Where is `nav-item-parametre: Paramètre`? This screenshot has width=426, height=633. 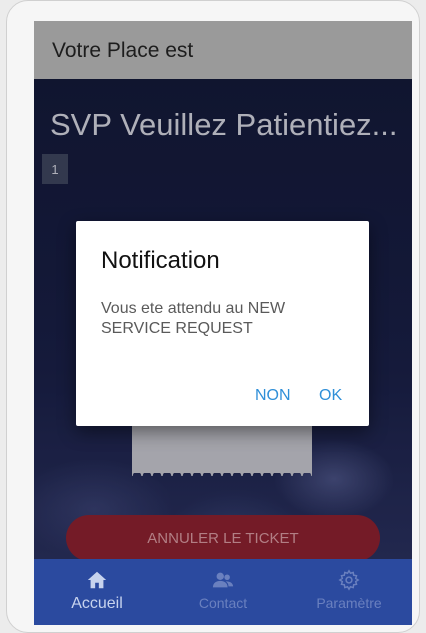
nav-item-parametre: Paramètre is located at coordinates (349, 592).